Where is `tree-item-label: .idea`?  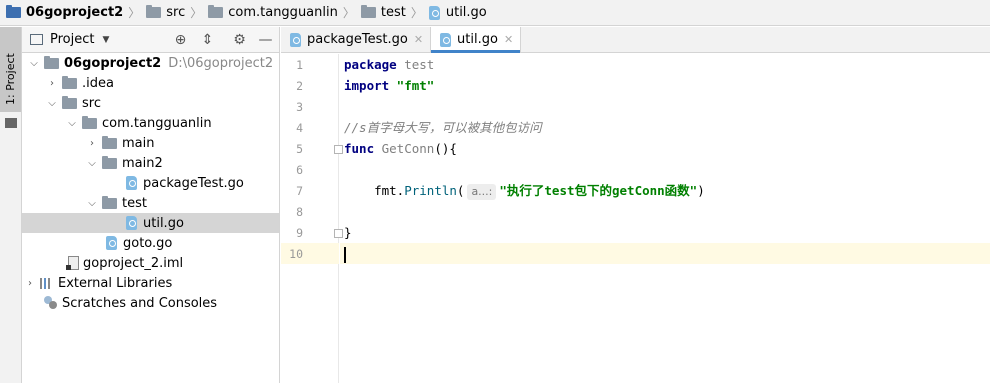
tree-item-label: .idea is located at coordinates (98, 83).